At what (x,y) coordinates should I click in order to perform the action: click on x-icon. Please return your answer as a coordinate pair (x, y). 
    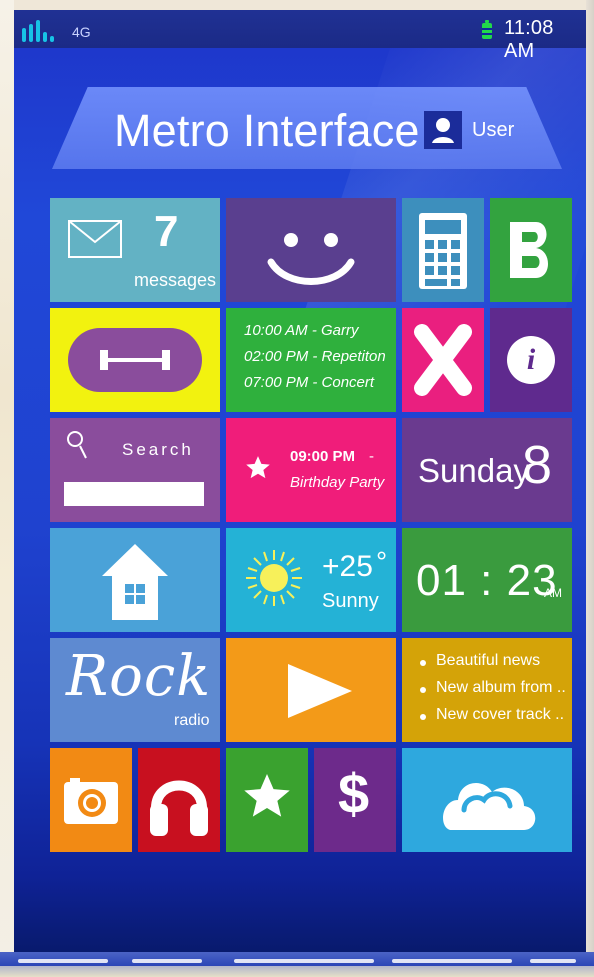
    Looking at the image, I should click on (443, 360).